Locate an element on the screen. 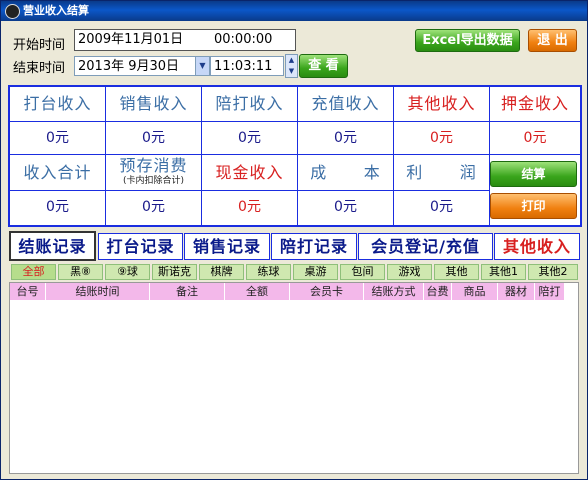 Image resolution: width=588 pixels, height=480 pixels. column-header: 台费 is located at coordinates (438, 291).